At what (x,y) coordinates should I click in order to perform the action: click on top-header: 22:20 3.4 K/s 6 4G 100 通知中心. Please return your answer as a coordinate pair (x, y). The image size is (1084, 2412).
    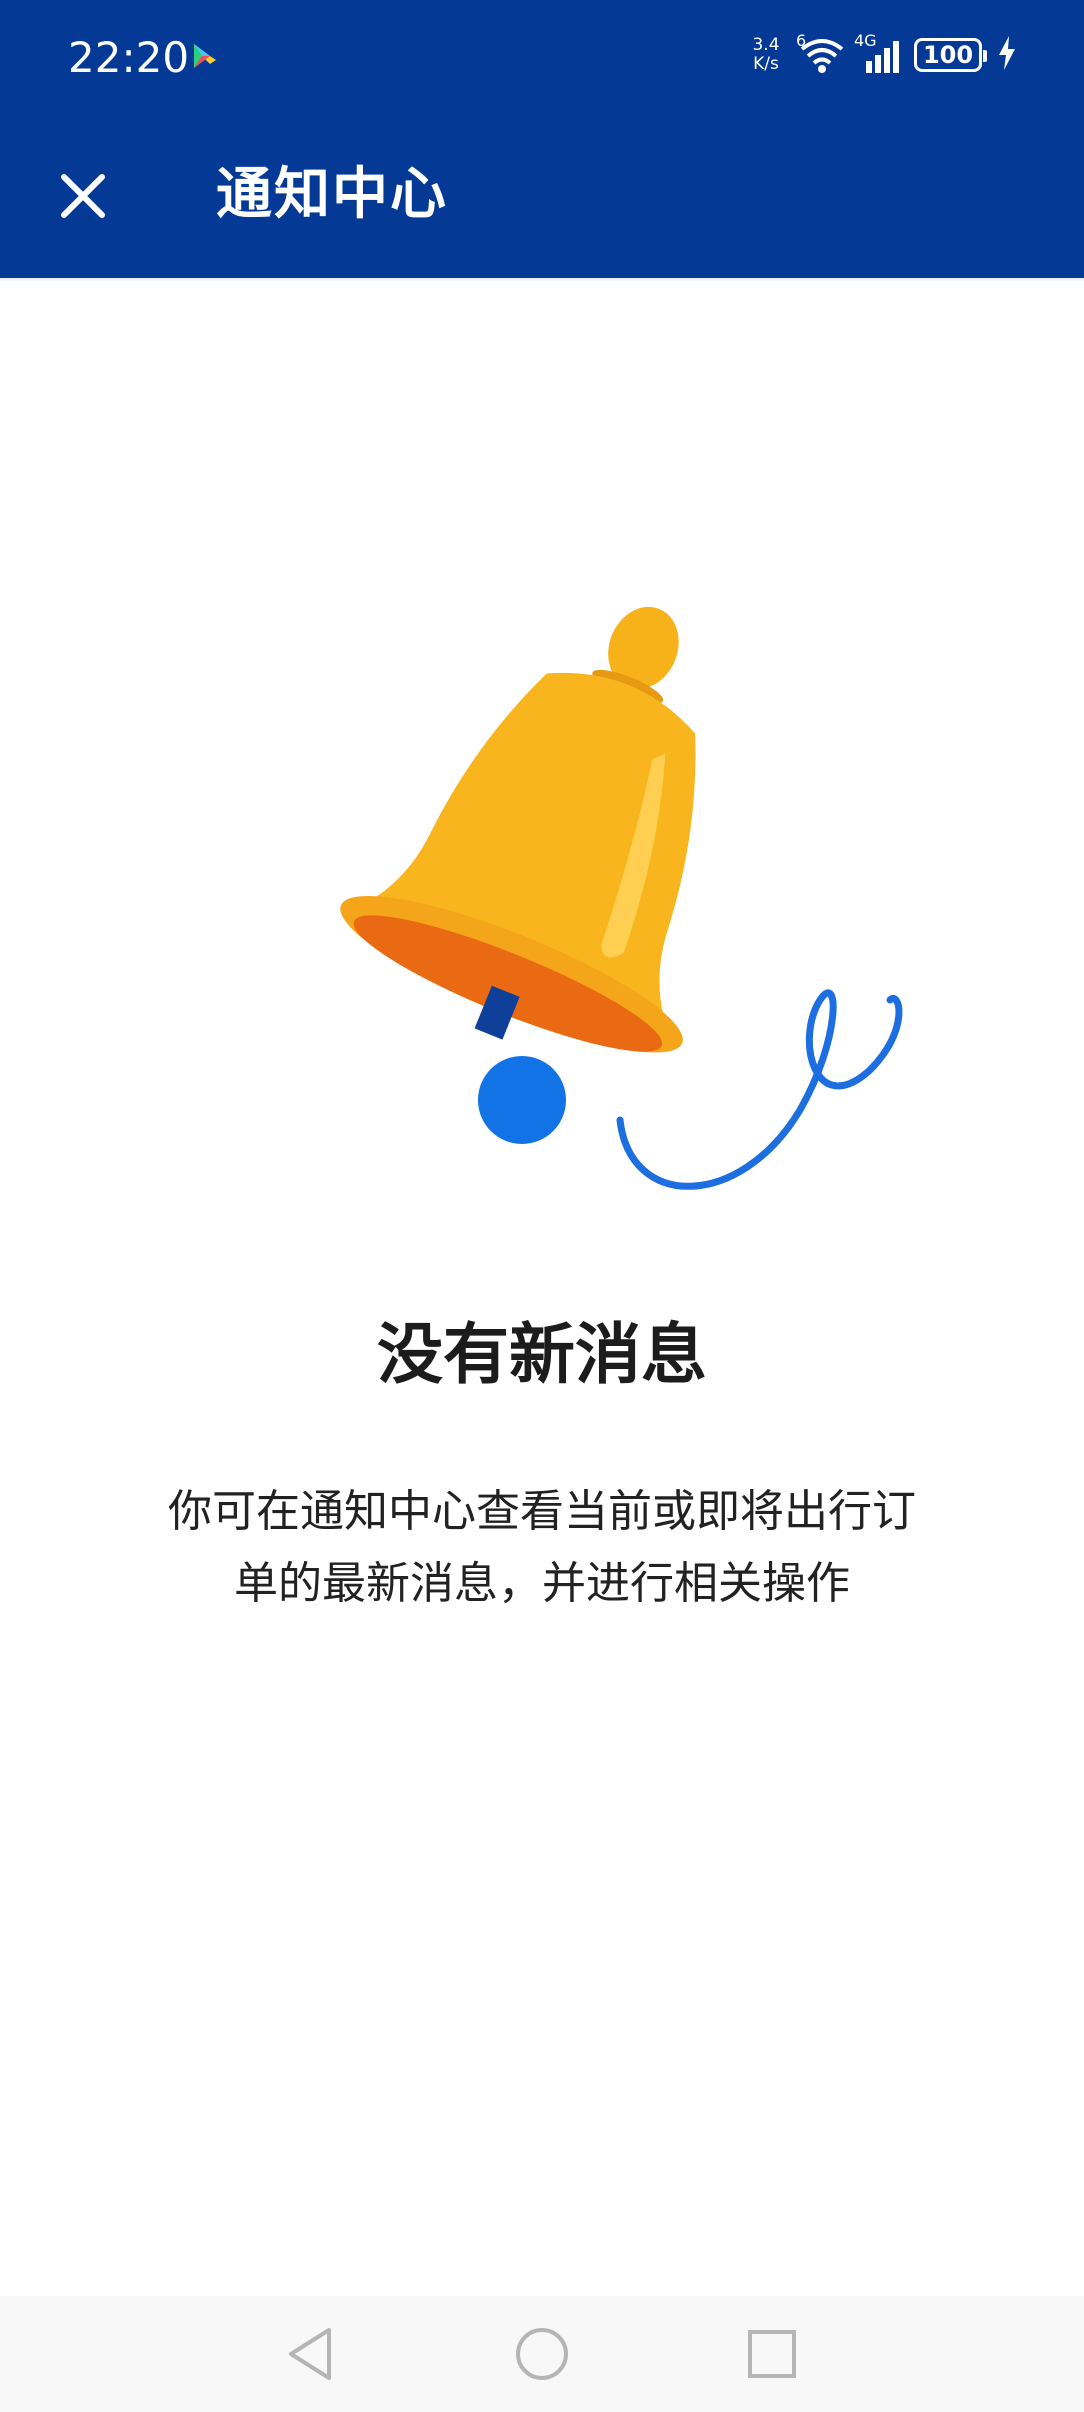
    Looking at the image, I should click on (542, 139).